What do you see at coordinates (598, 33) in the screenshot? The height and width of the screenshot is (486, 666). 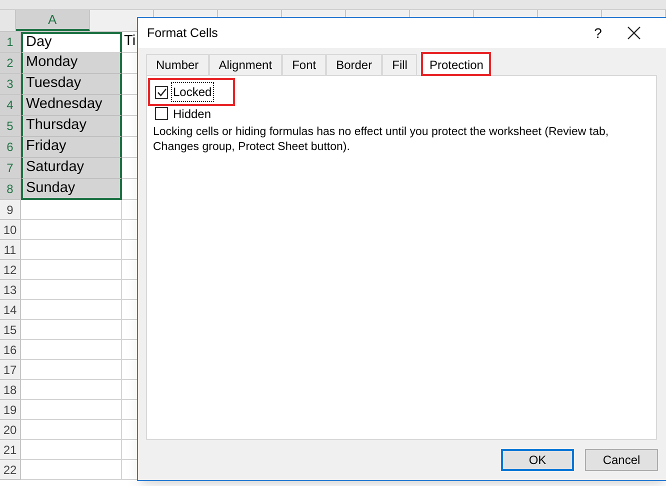 I see `help-button: ?` at bounding box center [598, 33].